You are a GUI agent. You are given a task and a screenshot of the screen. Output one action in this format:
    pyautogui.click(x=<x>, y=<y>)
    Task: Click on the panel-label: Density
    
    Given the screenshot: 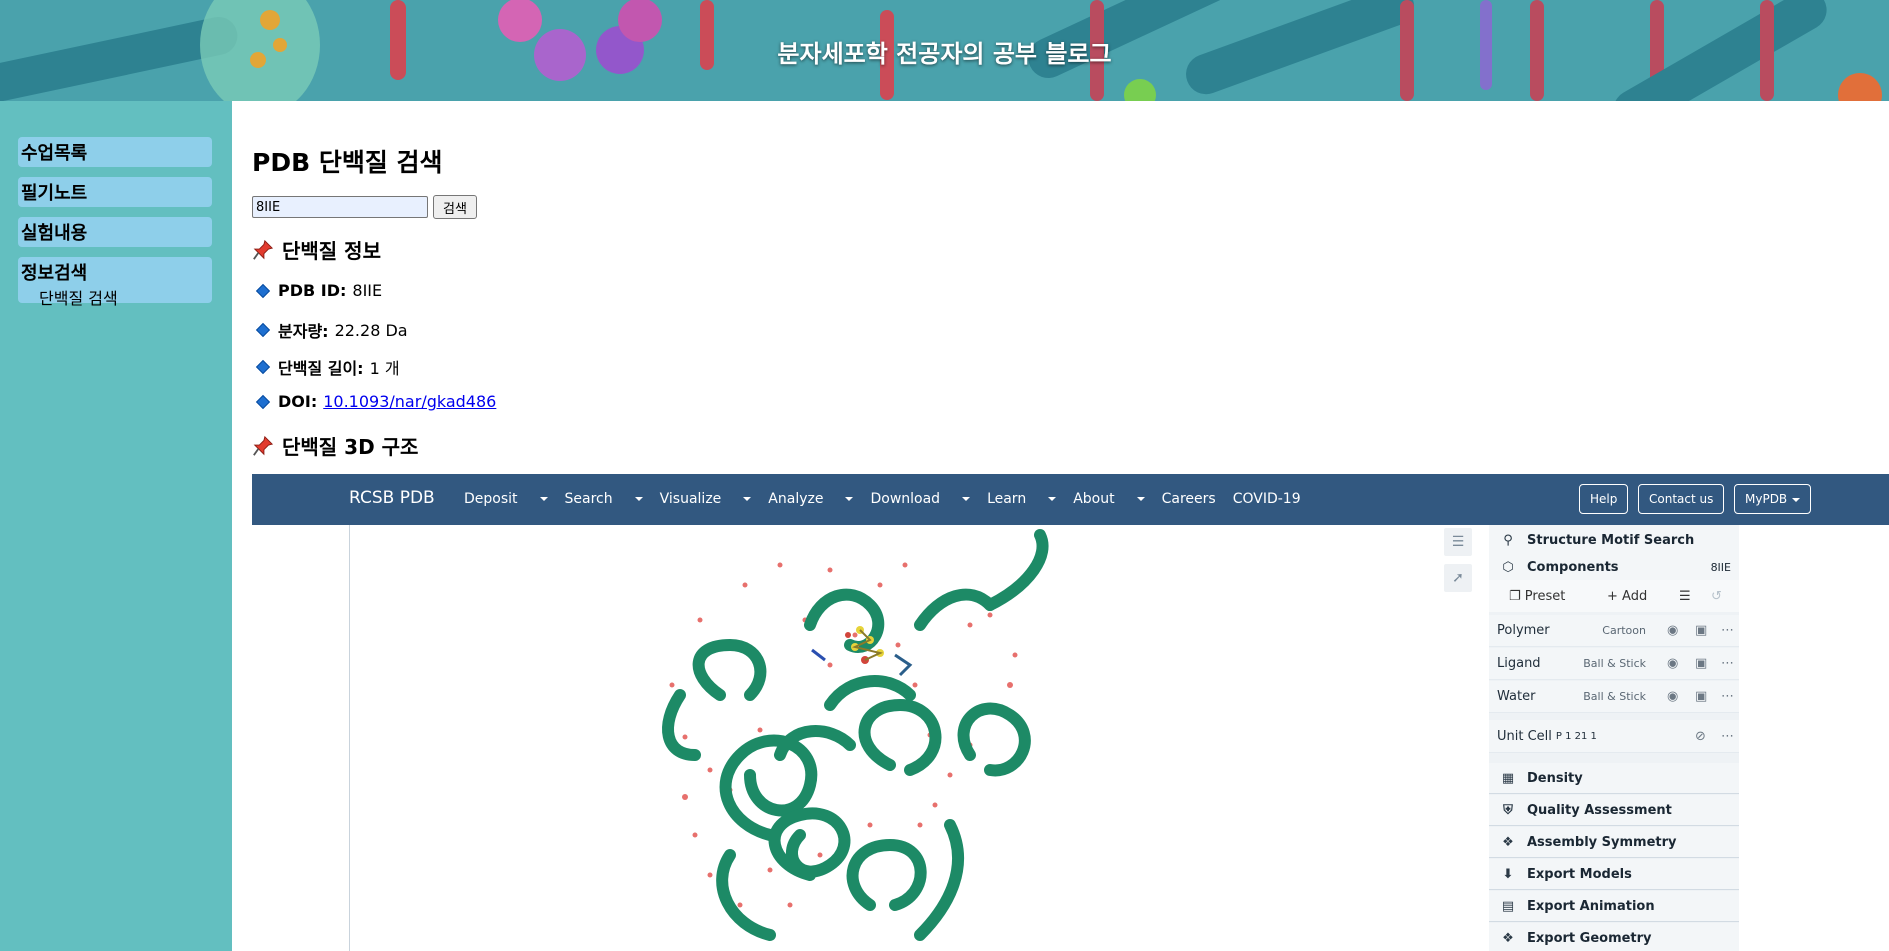 What is the action you would take?
    pyautogui.click(x=1555, y=778)
    